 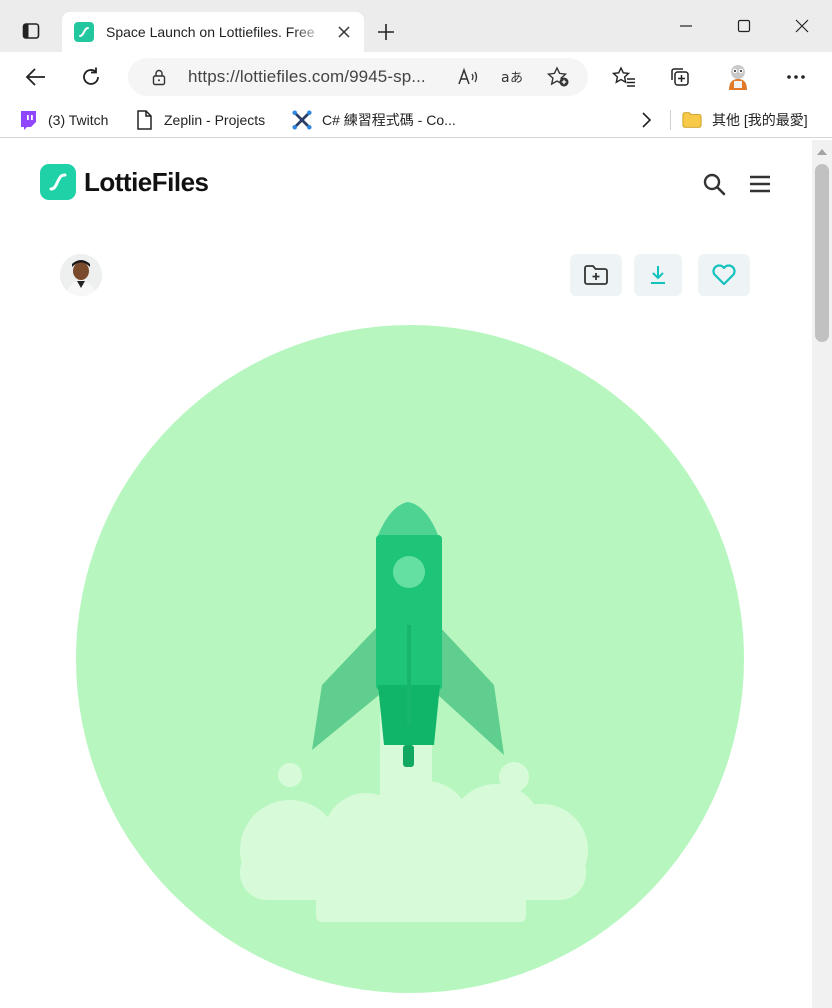 I want to click on logo-text: LottieFiles, so click(x=146, y=182).